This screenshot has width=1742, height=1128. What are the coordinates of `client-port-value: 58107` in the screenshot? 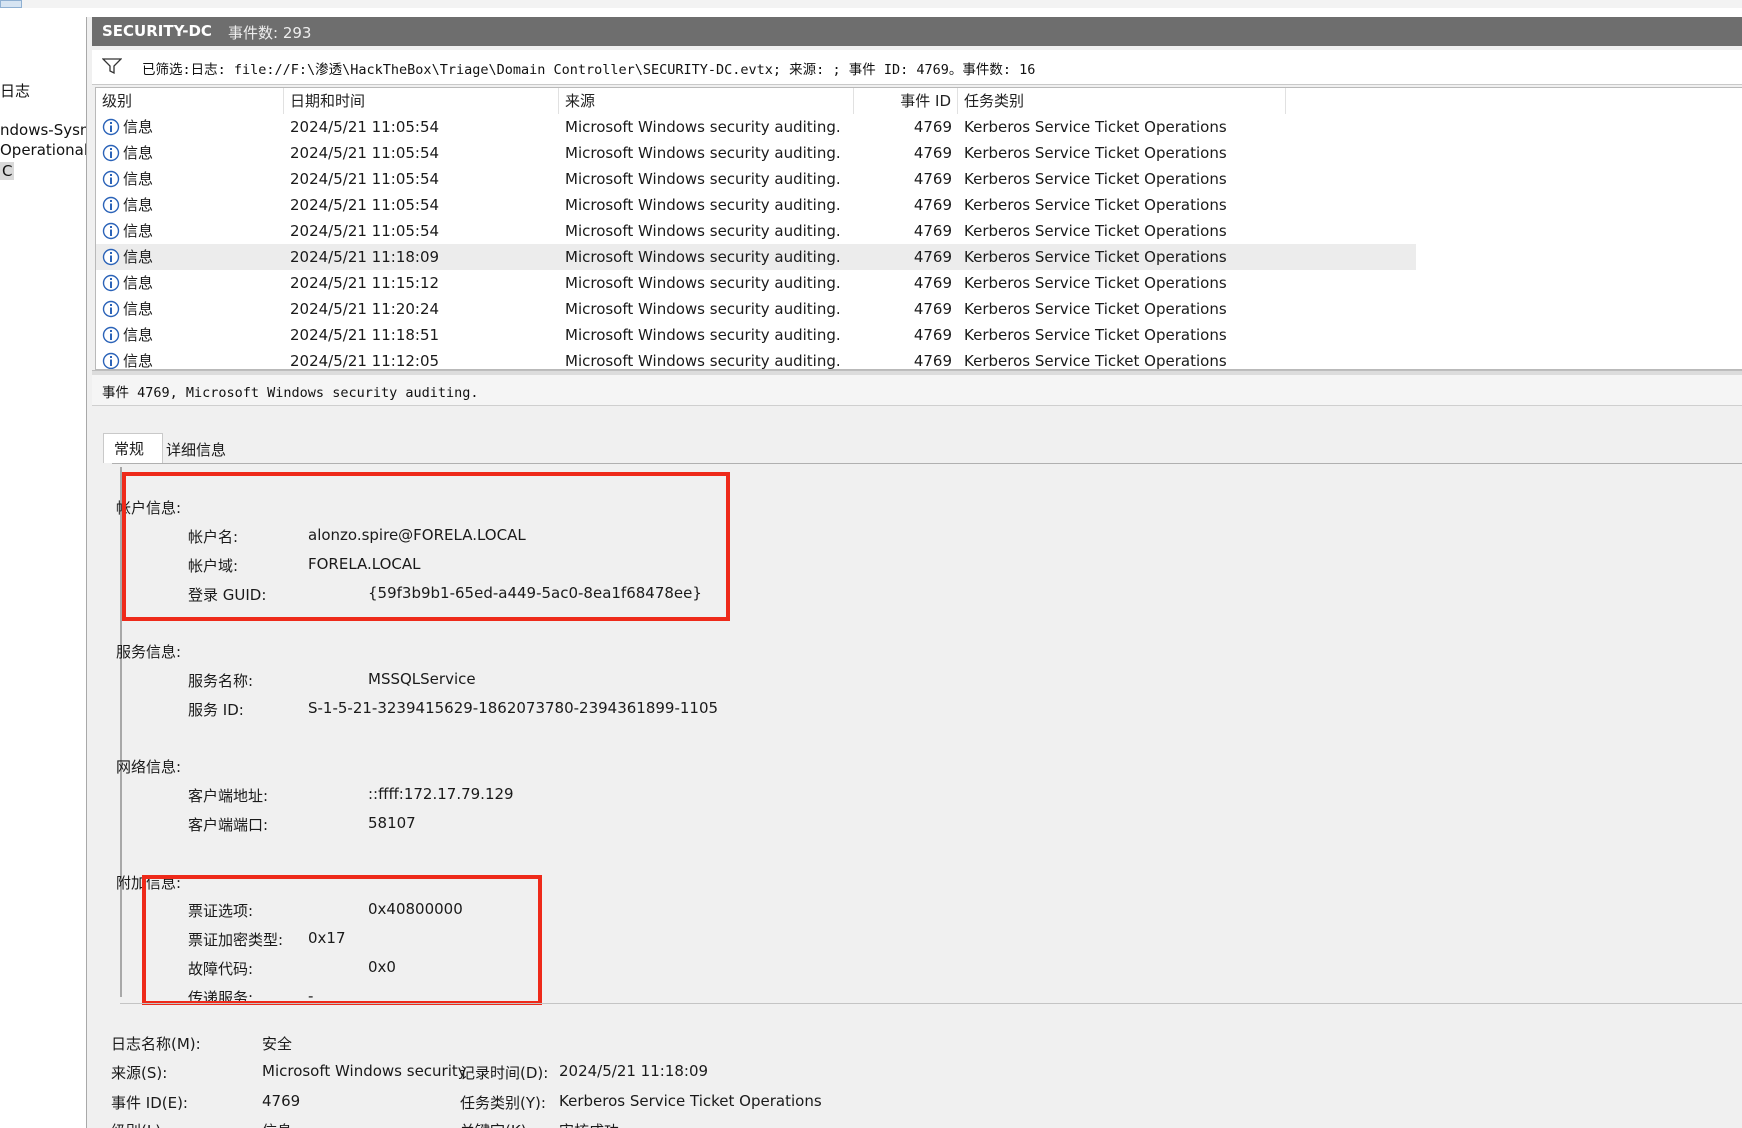 It's located at (392, 823).